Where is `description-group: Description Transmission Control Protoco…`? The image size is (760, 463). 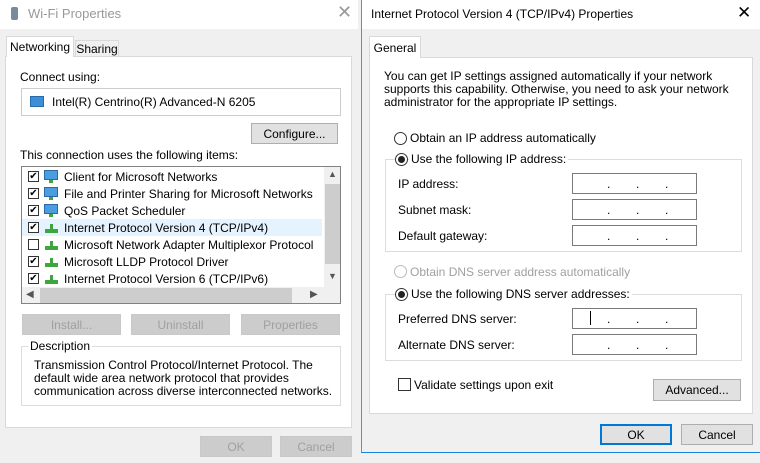 description-group: Description Transmission Control Protoco… is located at coordinates (181, 372).